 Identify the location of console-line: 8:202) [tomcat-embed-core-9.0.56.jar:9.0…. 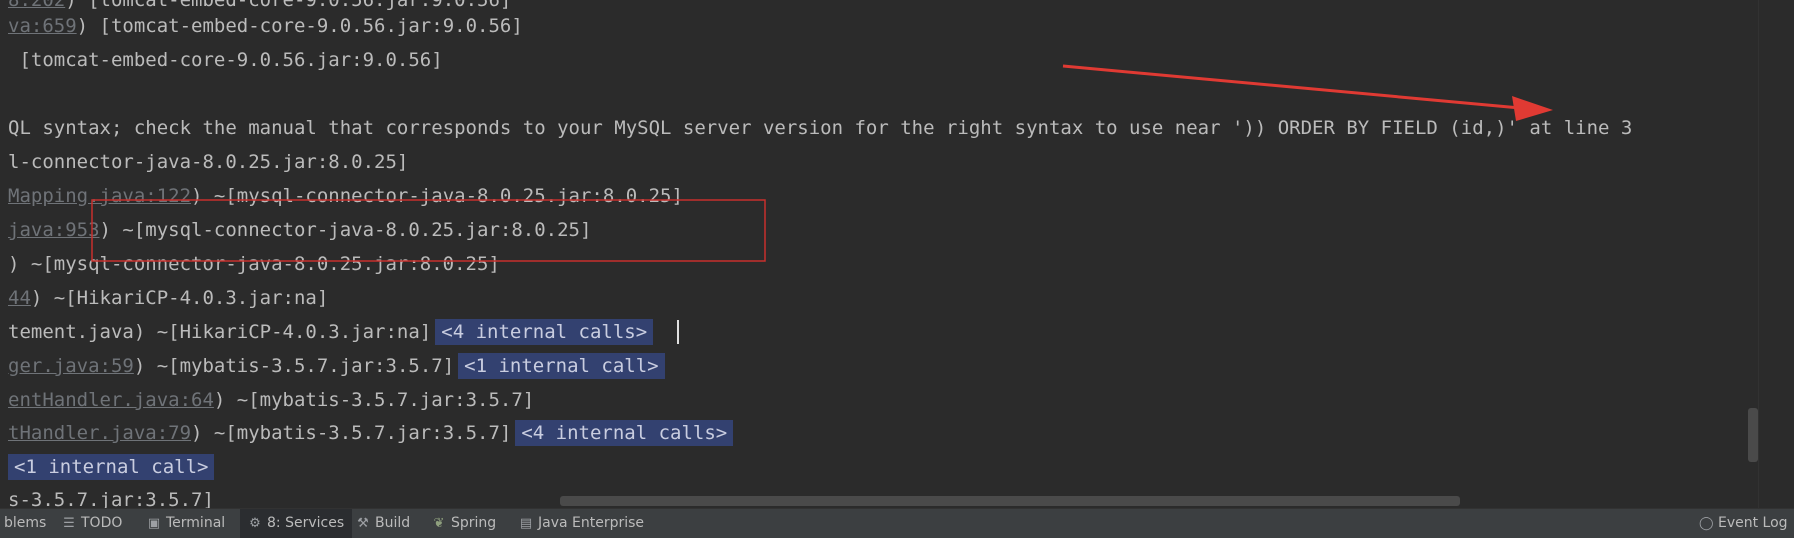
(259, 6).